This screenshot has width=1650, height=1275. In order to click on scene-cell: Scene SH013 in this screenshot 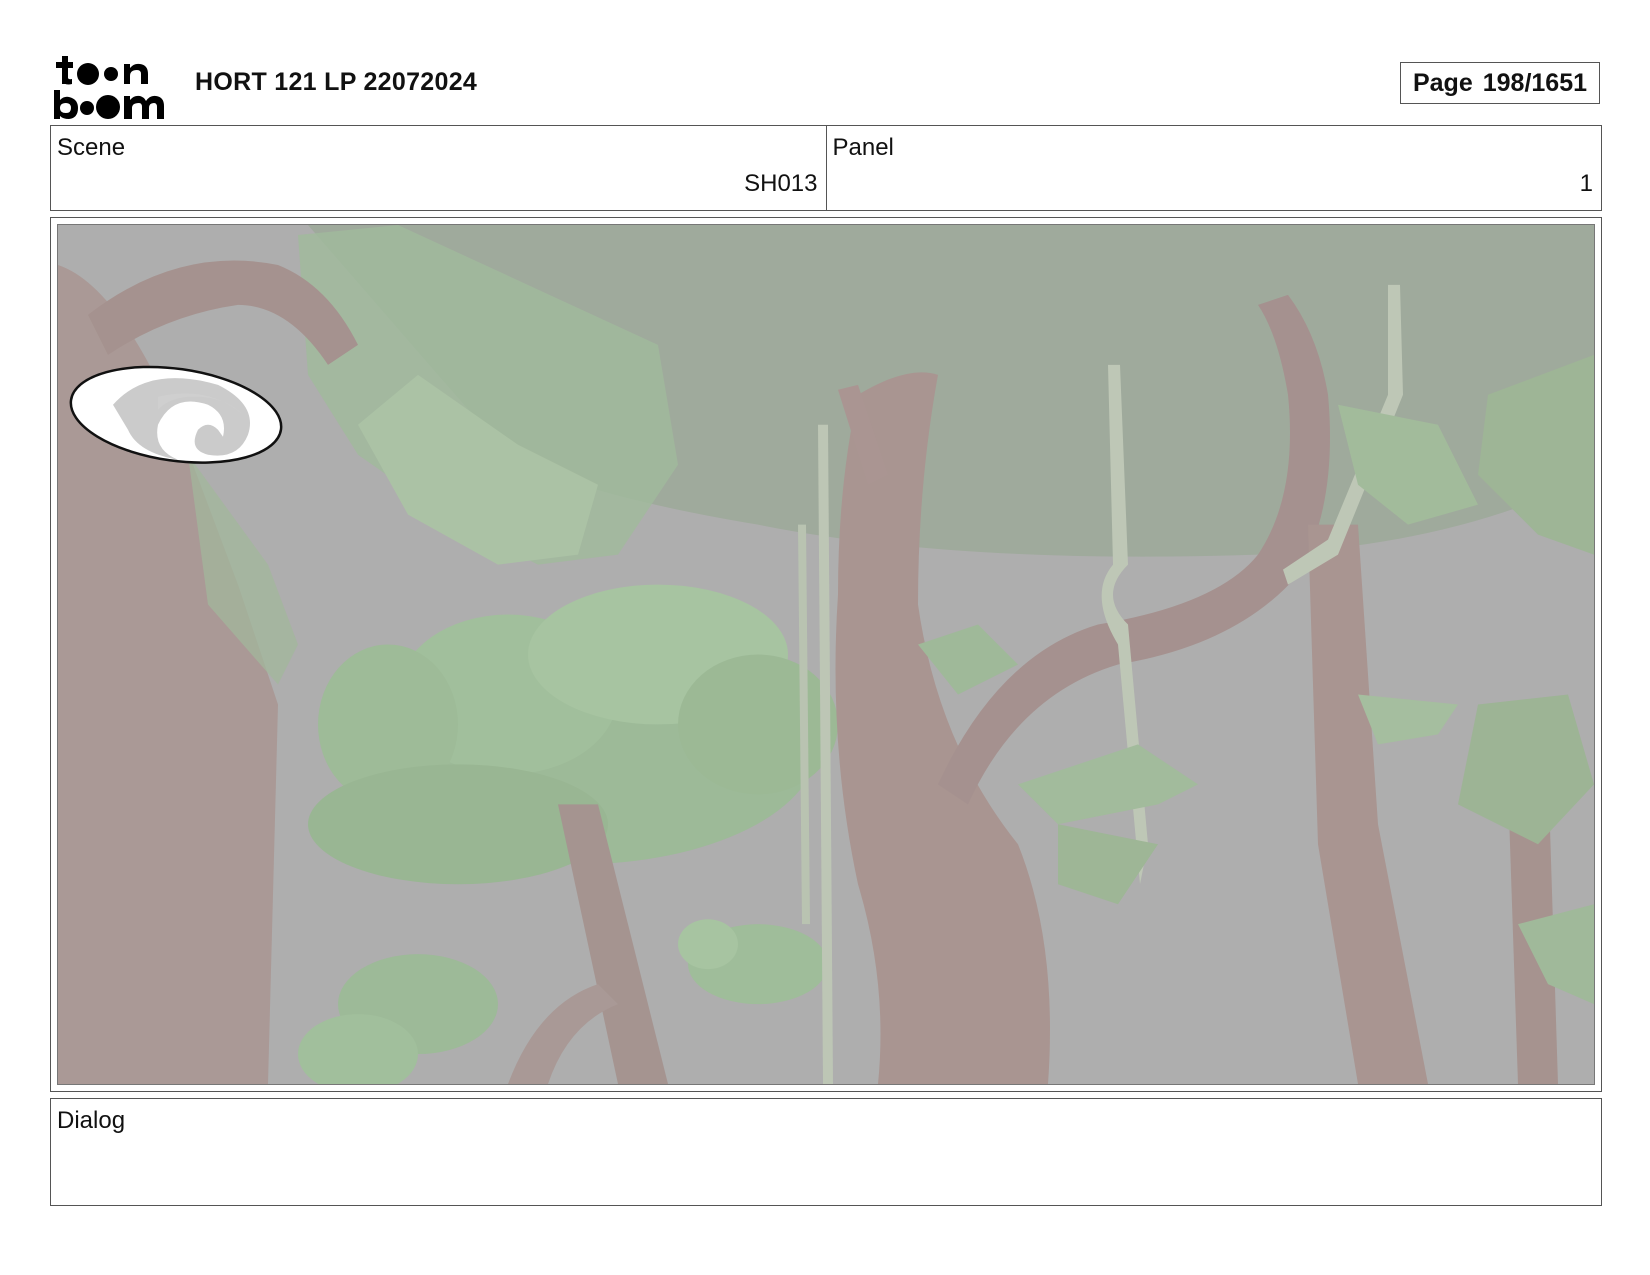, I will do `click(438, 168)`.